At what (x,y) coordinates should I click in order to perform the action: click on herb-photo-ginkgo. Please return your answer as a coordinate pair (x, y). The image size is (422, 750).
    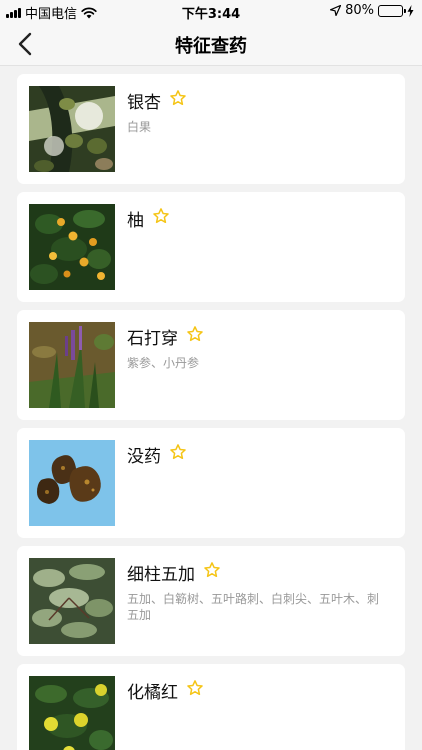
    Looking at the image, I should click on (72, 129).